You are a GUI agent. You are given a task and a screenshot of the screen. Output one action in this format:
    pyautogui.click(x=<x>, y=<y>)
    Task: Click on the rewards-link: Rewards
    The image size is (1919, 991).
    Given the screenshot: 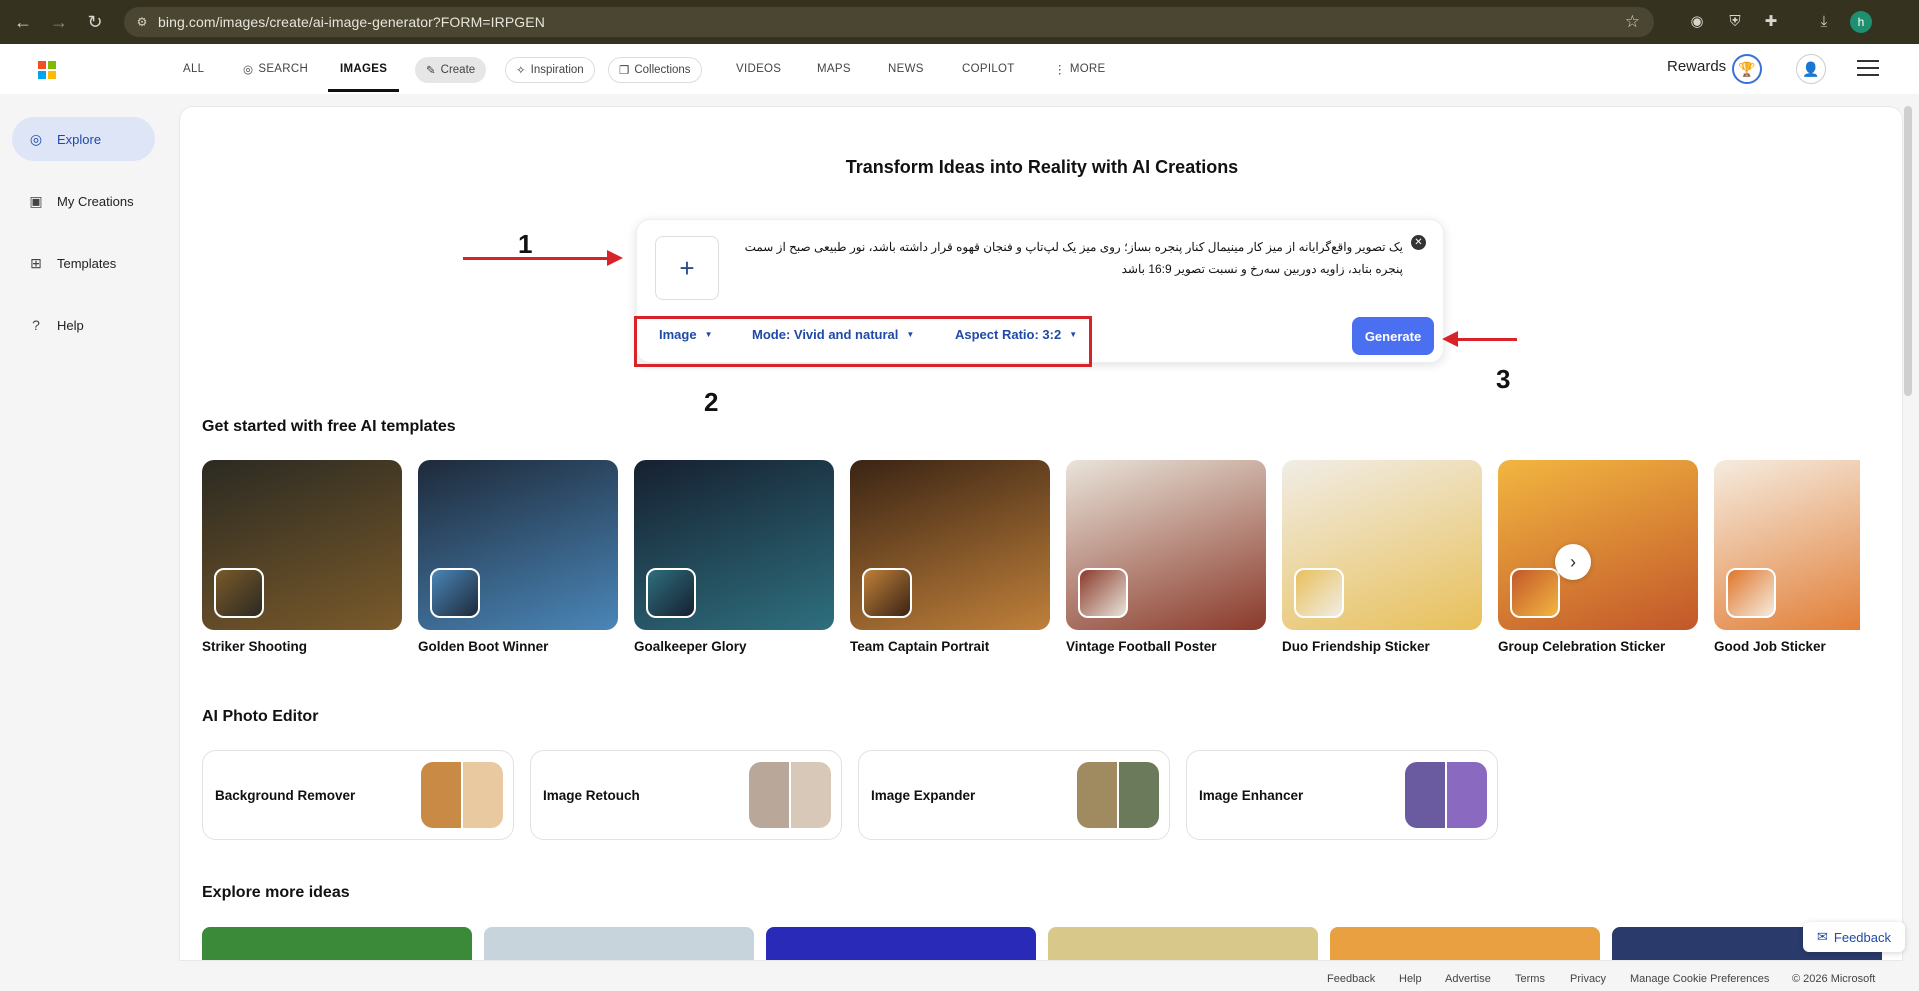 What is the action you would take?
    pyautogui.click(x=1696, y=66)
    